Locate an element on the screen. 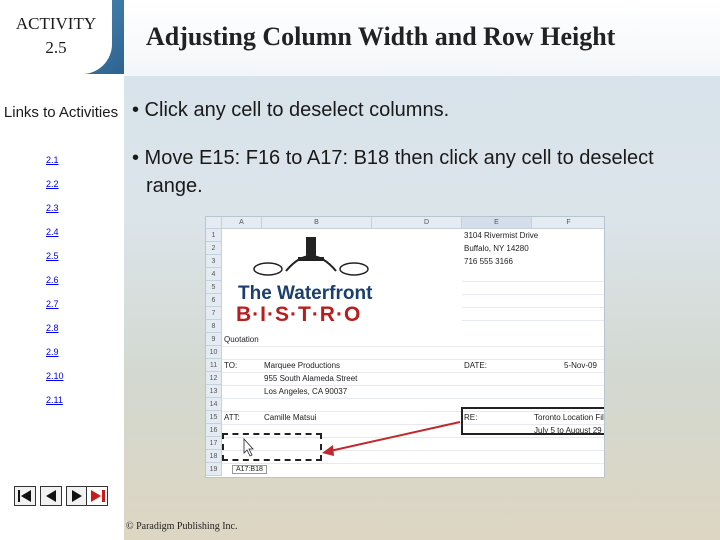 The width and height of the screenshot is (720, 540). activity-number: 2.5 is located at coordinates (56, 47).